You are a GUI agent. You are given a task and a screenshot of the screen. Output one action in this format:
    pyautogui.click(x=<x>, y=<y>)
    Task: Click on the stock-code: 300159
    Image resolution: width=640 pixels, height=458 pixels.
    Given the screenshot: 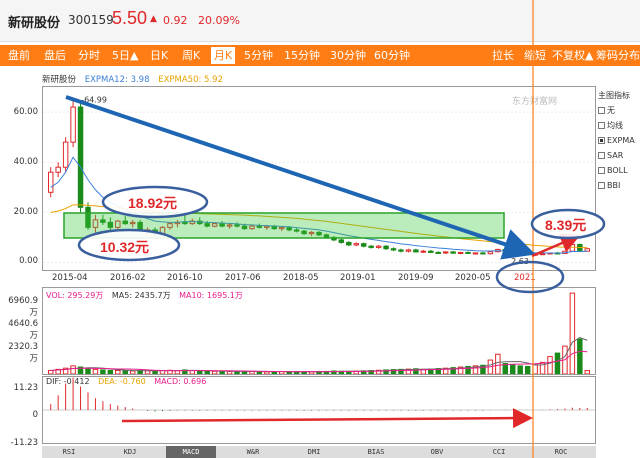 What is the action you would take?
    pyautogui.click(x=91, y=20)
    